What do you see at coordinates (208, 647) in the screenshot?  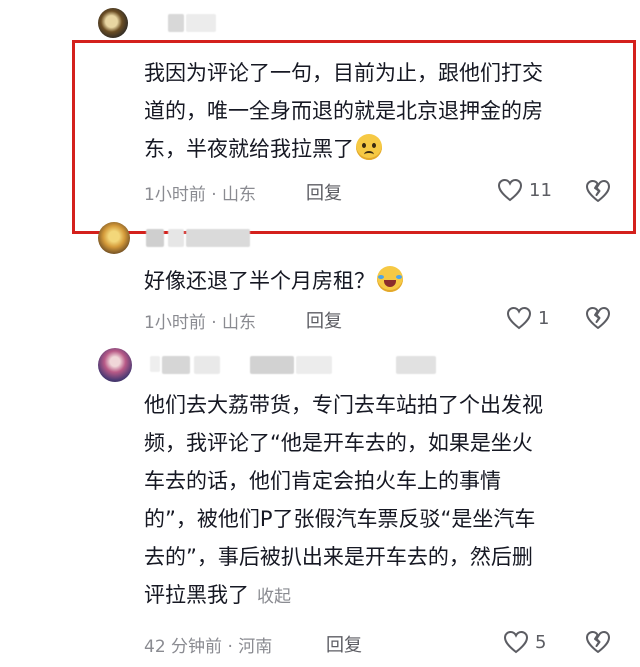 I see `comment-meta: 42 分钟前 · 河南` at bounding box center [208, 647].